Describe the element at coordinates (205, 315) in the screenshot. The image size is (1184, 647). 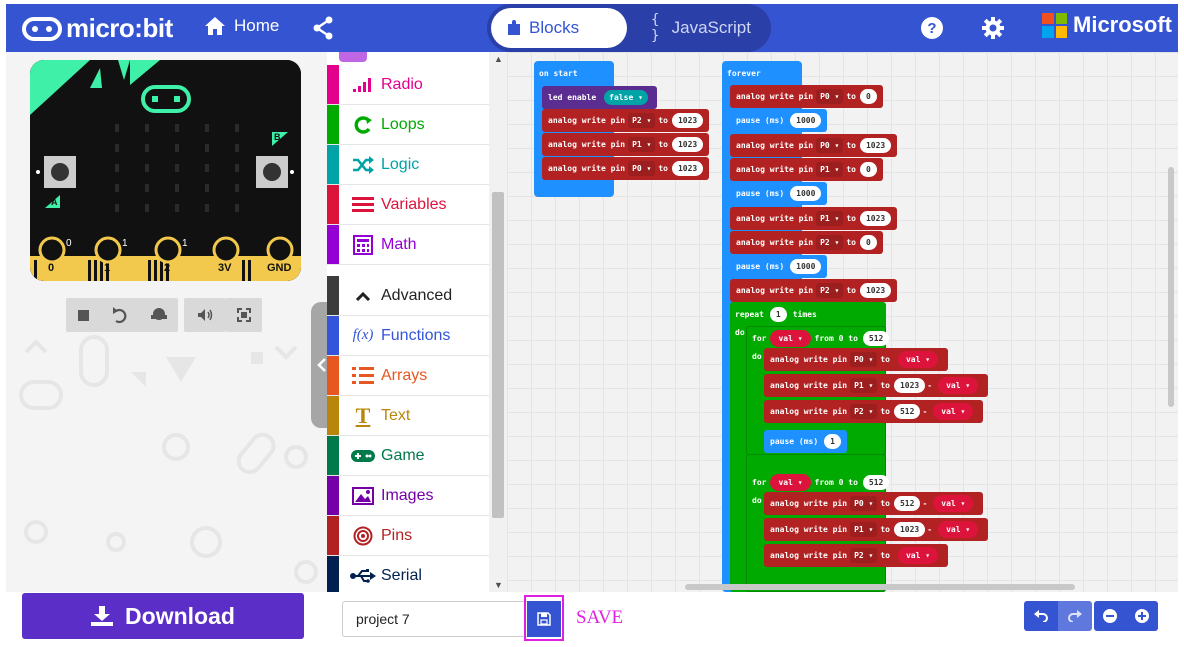
I see `mute-button` at that location.